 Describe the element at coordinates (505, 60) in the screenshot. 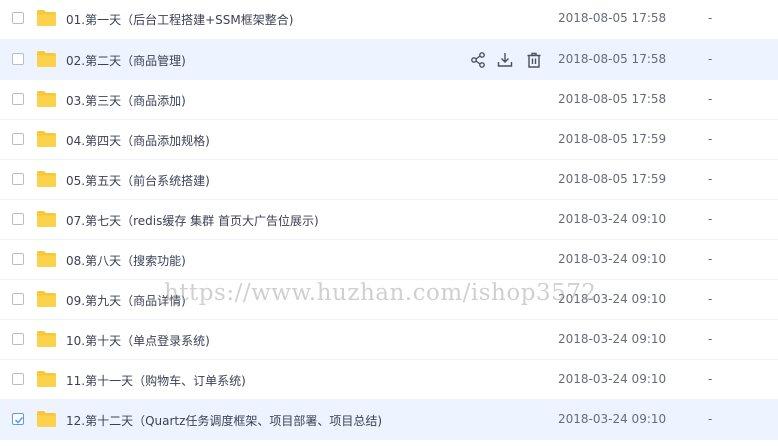

I see `download-icon` at that location.